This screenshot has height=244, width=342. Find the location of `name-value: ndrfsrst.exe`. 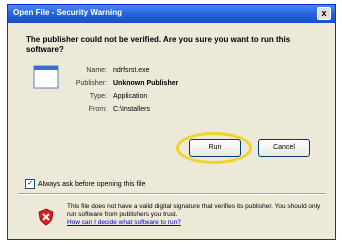

name-value: ndrfsrst.exe is located at coordinates (131, 70).